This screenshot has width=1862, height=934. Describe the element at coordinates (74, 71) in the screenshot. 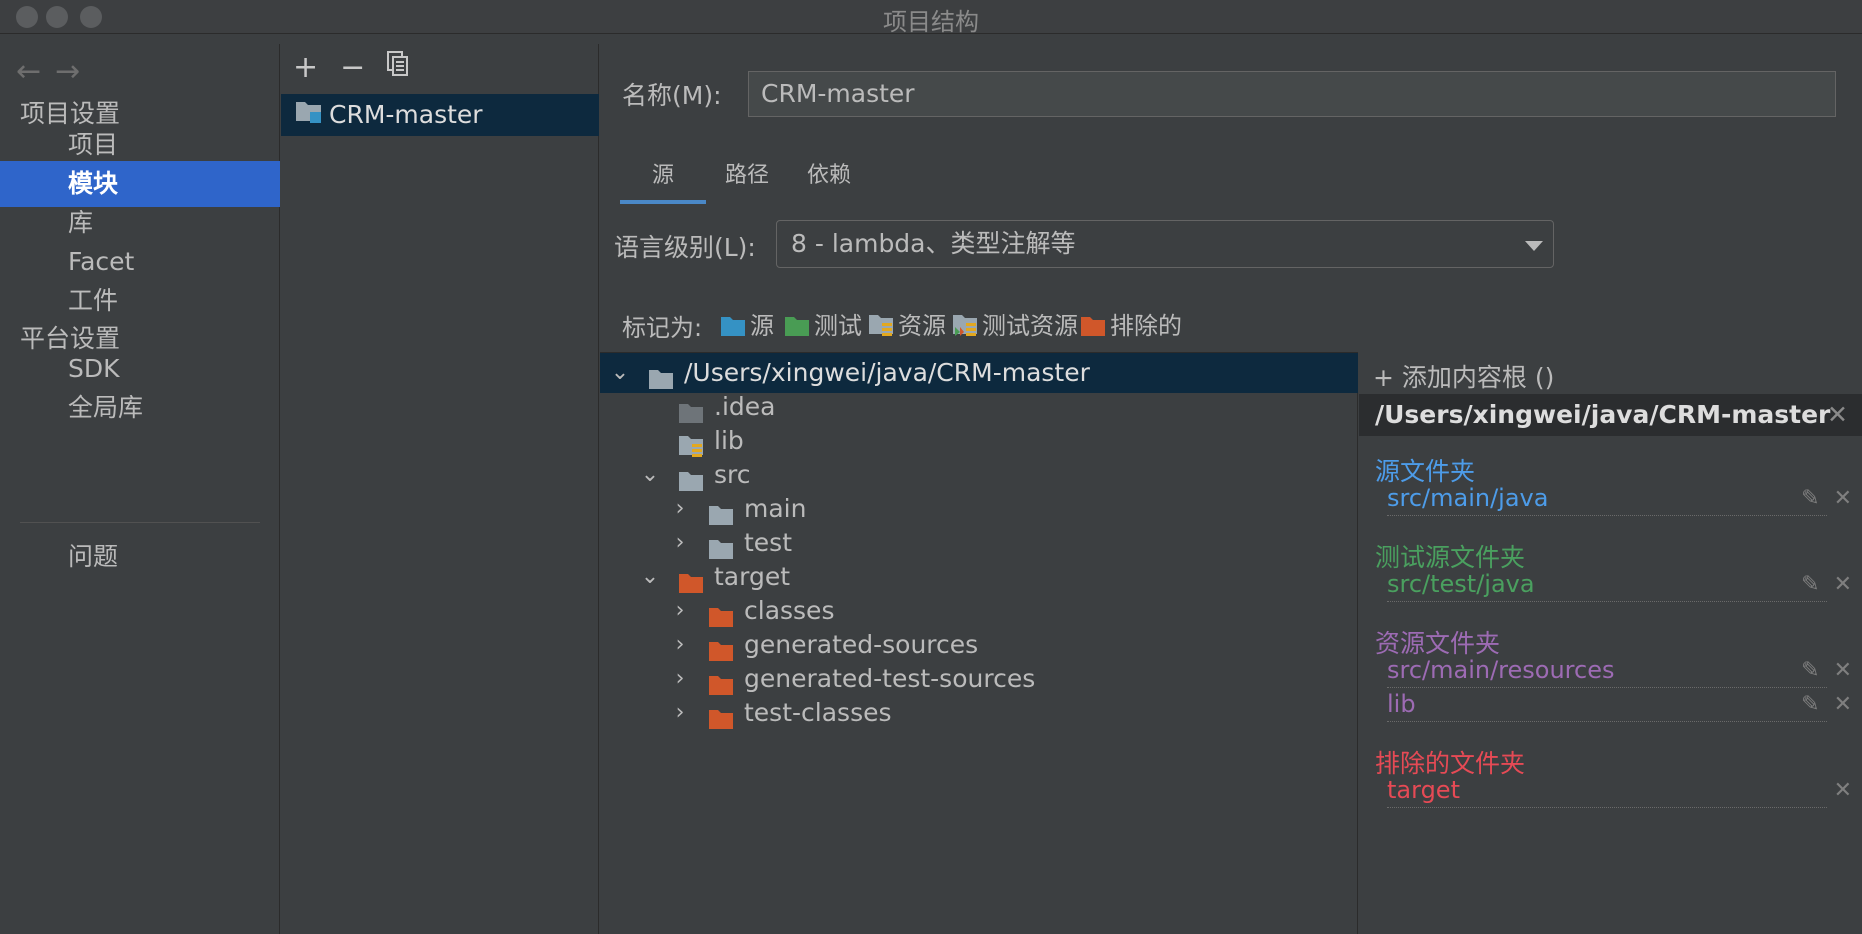

I see `arrow-right-icon: →` at that location.